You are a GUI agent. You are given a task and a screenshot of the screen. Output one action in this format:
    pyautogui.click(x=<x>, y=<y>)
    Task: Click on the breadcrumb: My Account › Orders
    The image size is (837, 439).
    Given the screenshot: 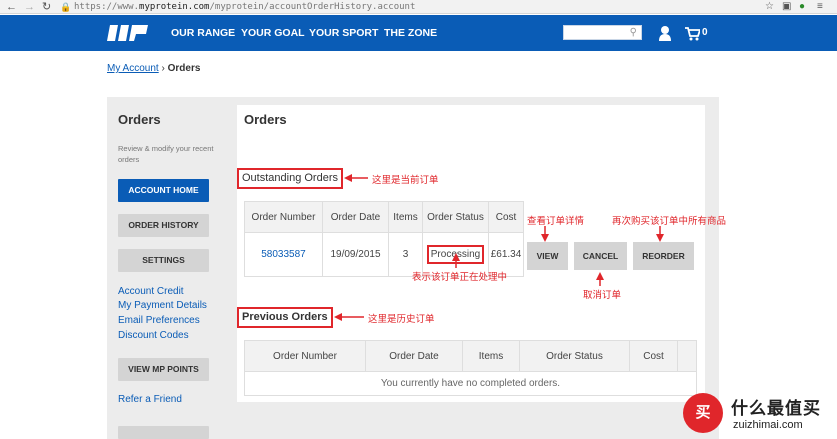 What is the action you would take?
    pyautogui.click(x=153, y=68)
    